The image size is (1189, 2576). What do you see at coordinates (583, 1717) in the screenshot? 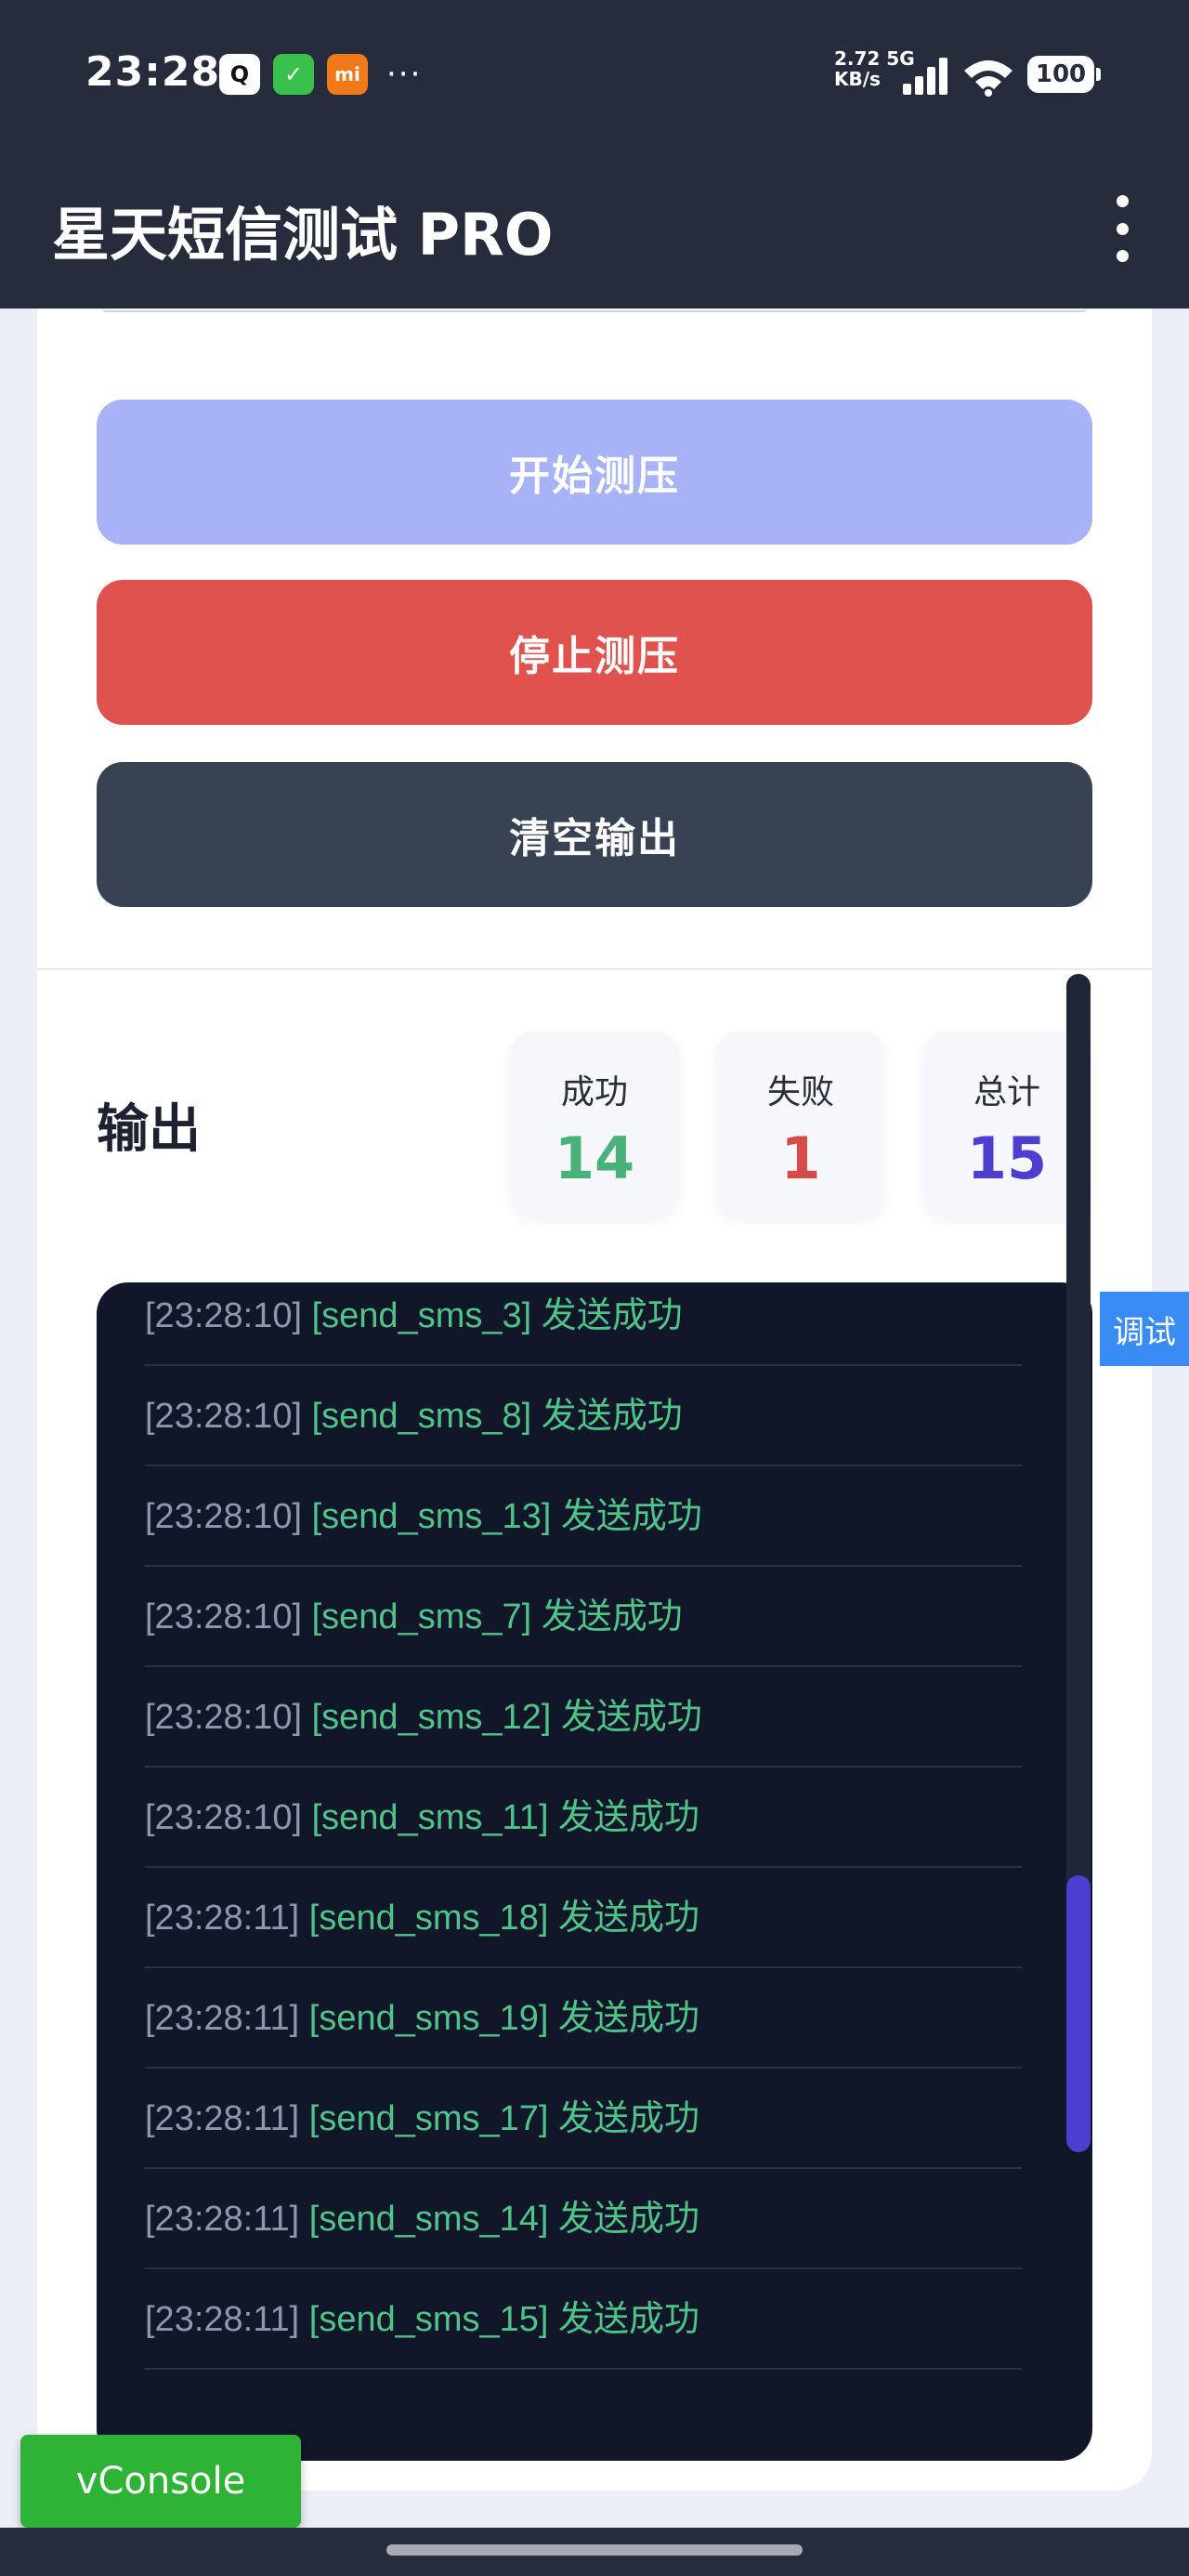
I see `log-line: [23:28:10] [send_sms_12] 发送成功` at bounding box center [583, 1717].